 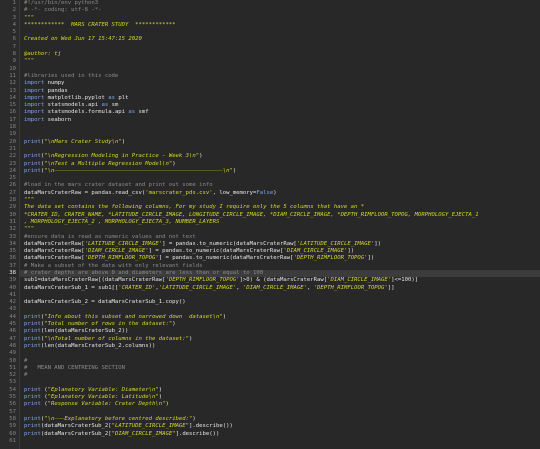 What do you see at coordinates (234, 192) in the screenshot?
I see `code-token: , low_memory=` at bounding box center [234, 192].